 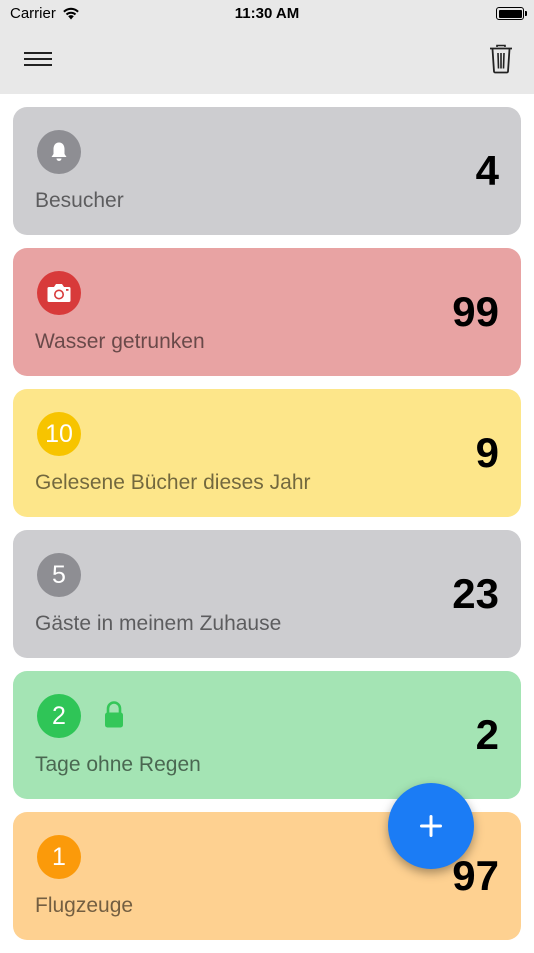 I want to click on counter-value: 2, so click(x=487, y=734).